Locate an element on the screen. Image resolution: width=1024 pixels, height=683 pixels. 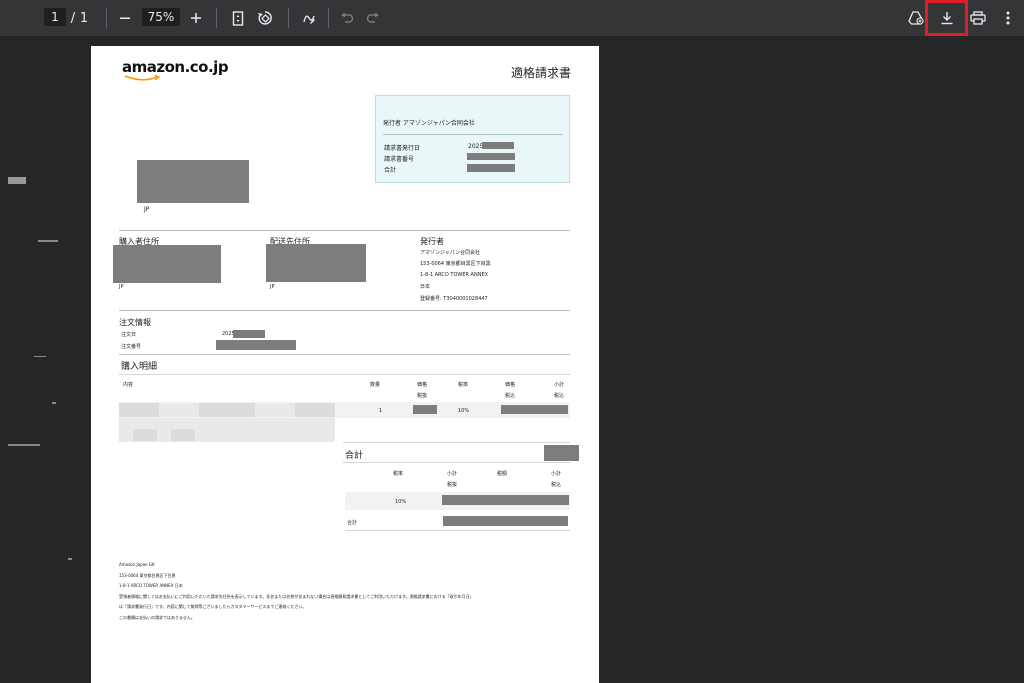
redacted-shipping-address is located at coordinates (316, 263).